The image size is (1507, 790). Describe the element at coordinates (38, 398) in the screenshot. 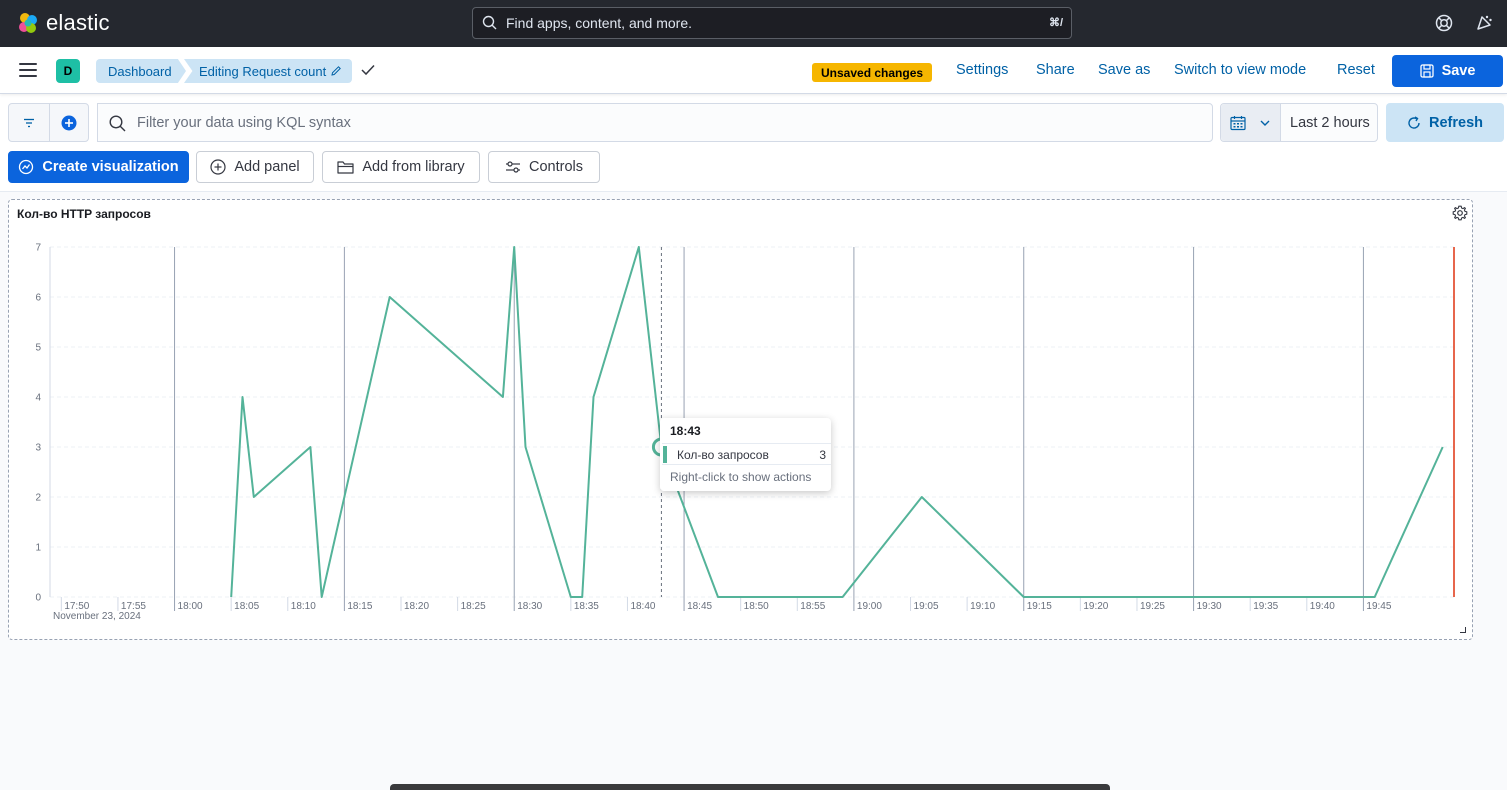

I see `y-tick-label: 4` at that location.